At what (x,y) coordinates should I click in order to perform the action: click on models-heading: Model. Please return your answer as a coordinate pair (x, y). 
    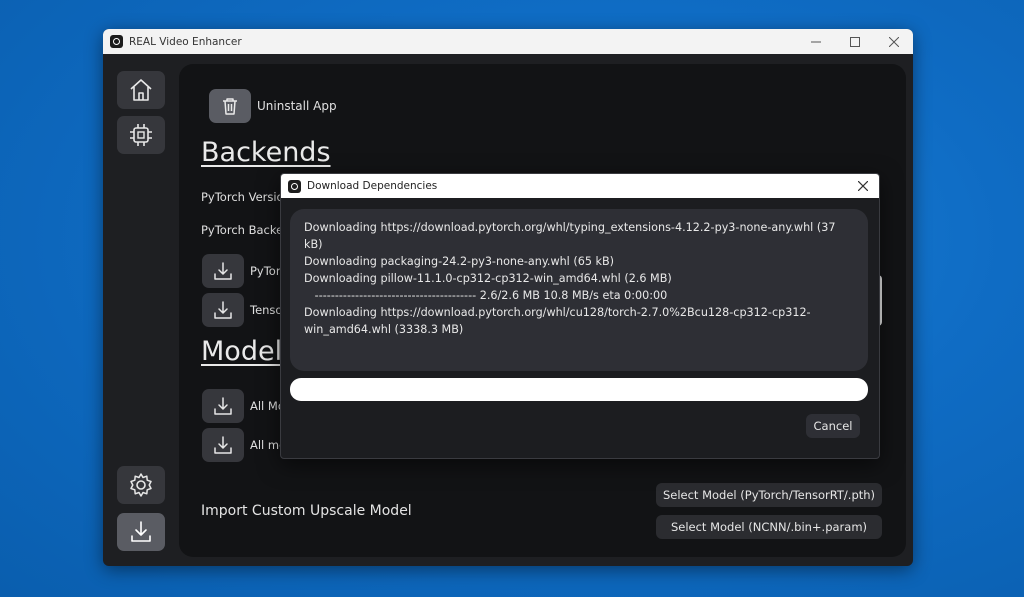
    Looking at the image, I should click on (242, 351).